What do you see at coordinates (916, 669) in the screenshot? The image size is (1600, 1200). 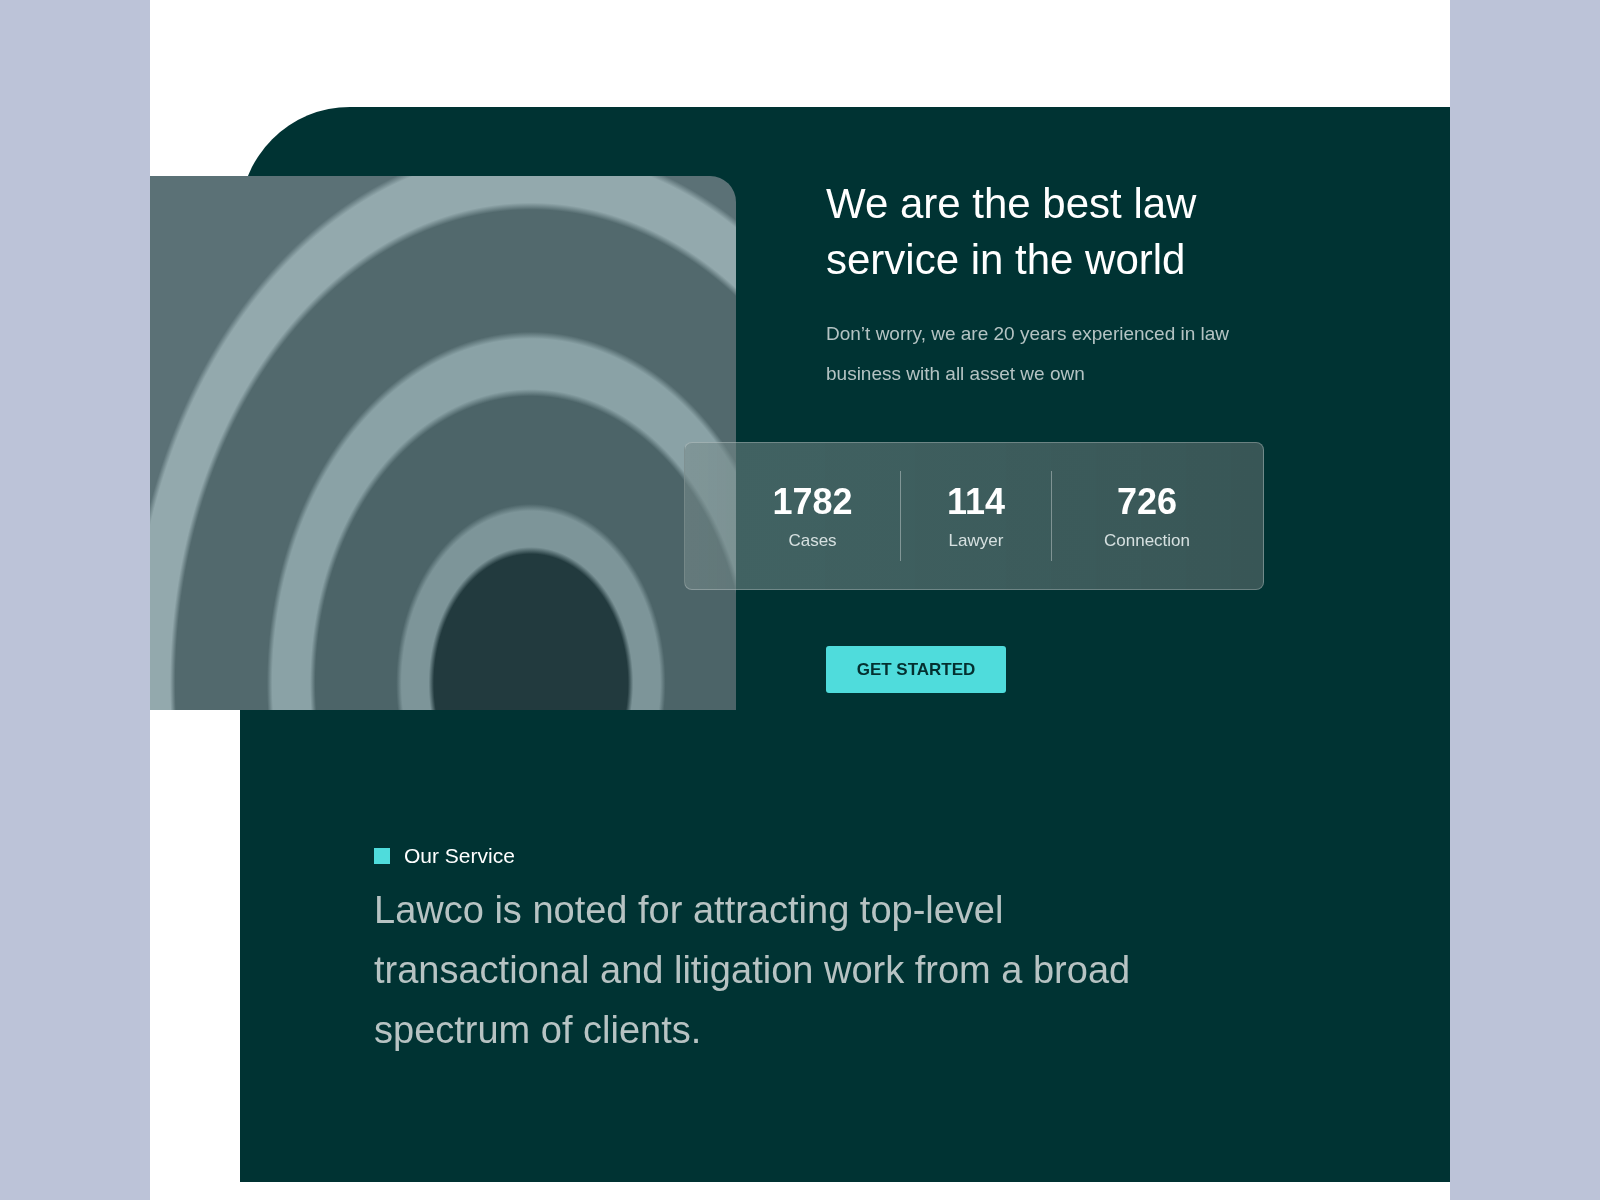 I see `get-started-button: GET STARTED` at bounding box center [916, 669].